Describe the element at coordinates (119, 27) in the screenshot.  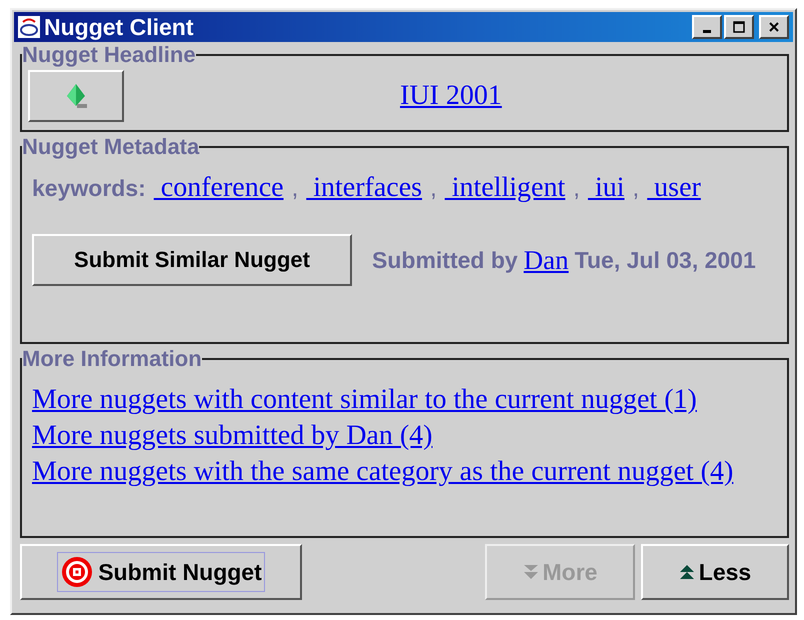
I see `window-title: Nugget Client` at that location.